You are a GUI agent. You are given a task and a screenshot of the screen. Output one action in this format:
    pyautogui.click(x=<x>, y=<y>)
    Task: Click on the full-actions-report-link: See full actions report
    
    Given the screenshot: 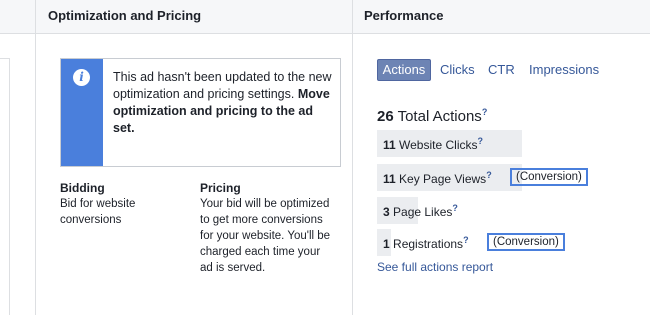 What is the action you would take?
    pyautogui.click(x=435, y=267)
    